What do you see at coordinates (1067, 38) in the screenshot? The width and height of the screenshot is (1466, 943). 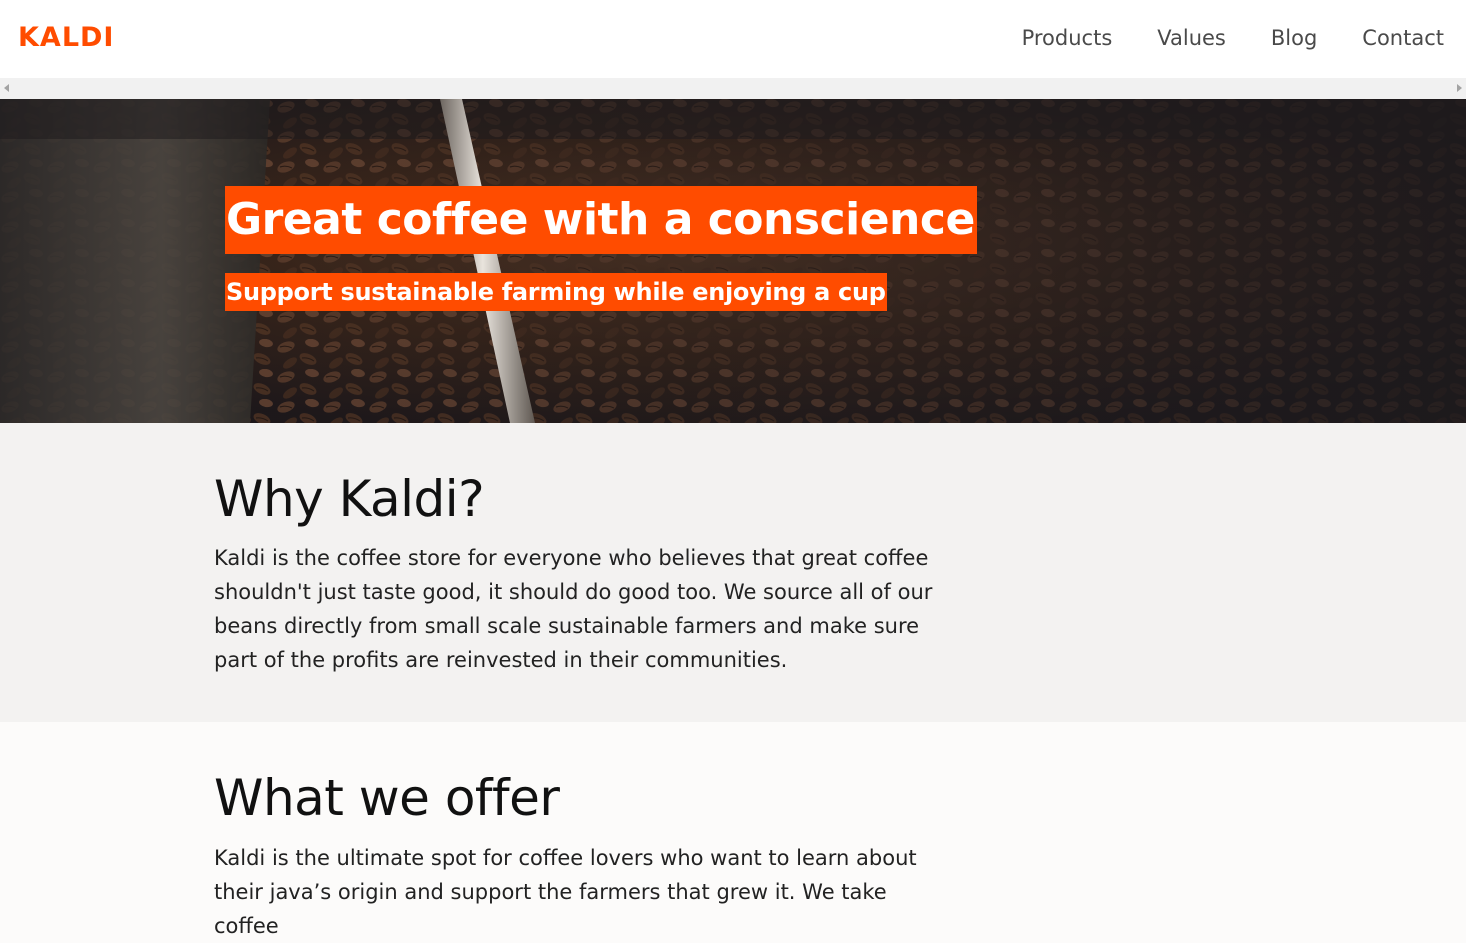 I see `nav-link-products: Products` at bounding box center [1067, 38].